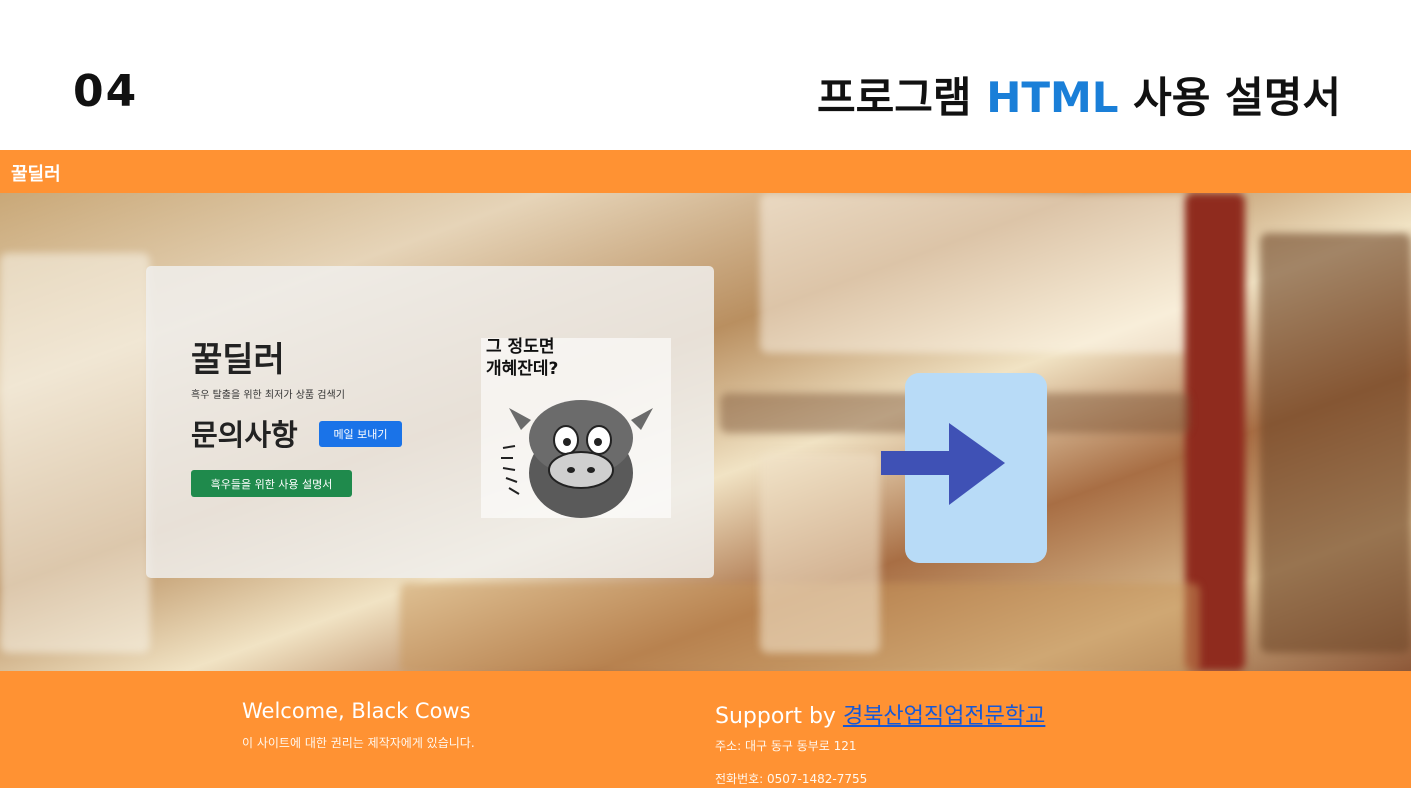  I want to click on footer-support: Support by 경북산업직업전문학교, so click(880, 714).